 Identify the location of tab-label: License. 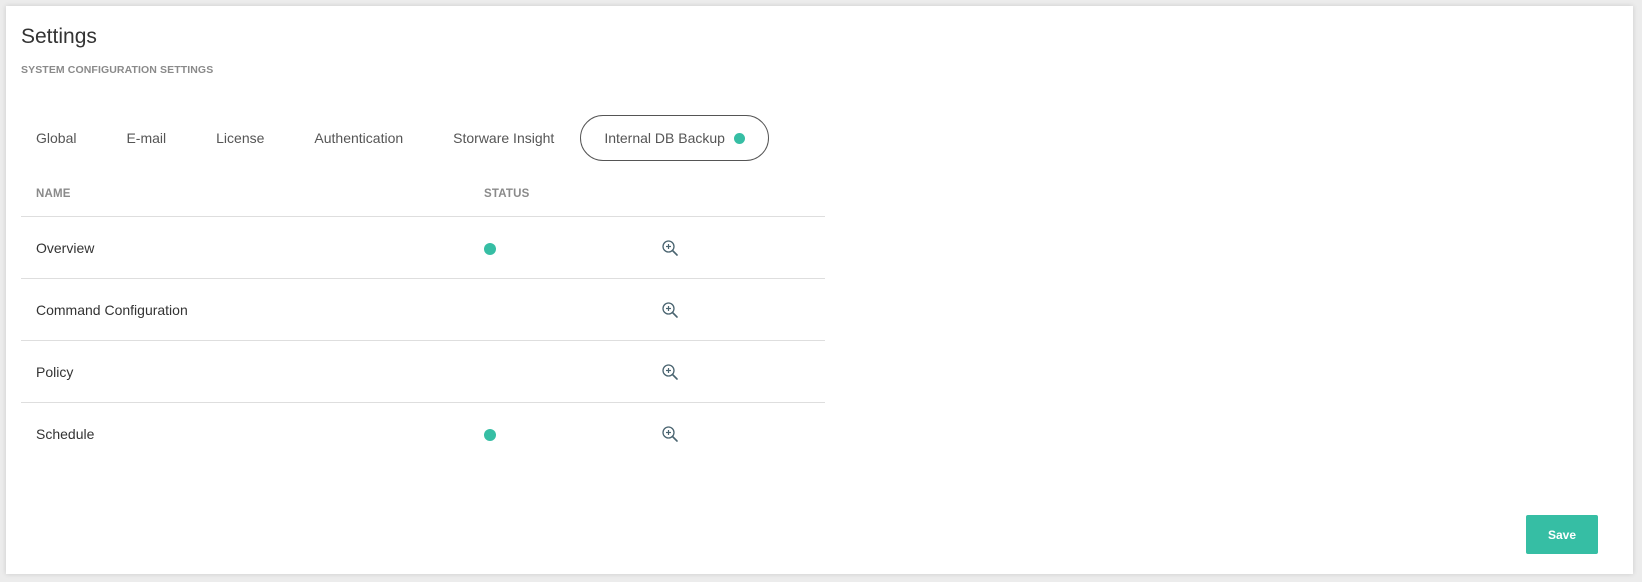
(240, 138).